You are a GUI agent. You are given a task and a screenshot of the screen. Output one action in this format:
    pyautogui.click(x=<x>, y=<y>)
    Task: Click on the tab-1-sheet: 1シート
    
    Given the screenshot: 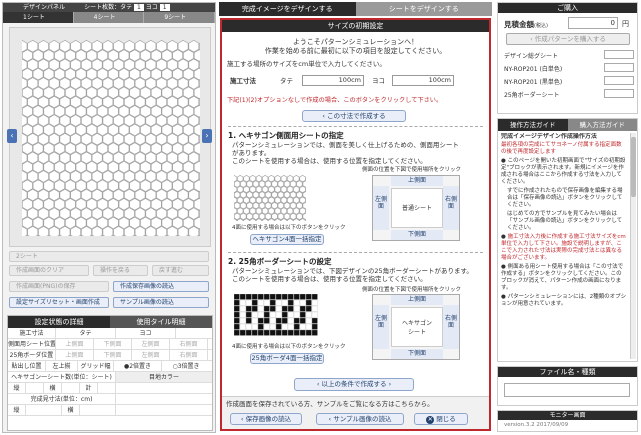 What is the action you would take?
    pyautogui.click(x=38, y=17)
    